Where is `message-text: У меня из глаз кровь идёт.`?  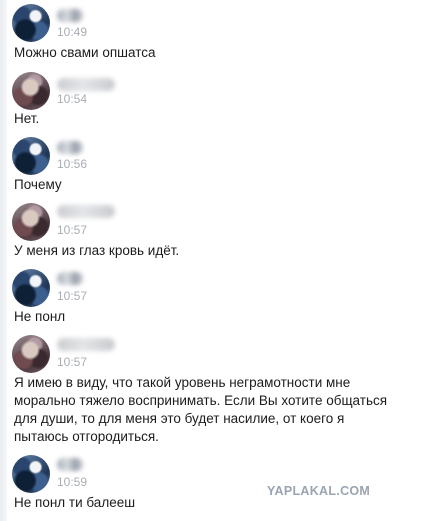
message-text: У меня из глаз кровь идёт. is located at coordinates (97, 250).